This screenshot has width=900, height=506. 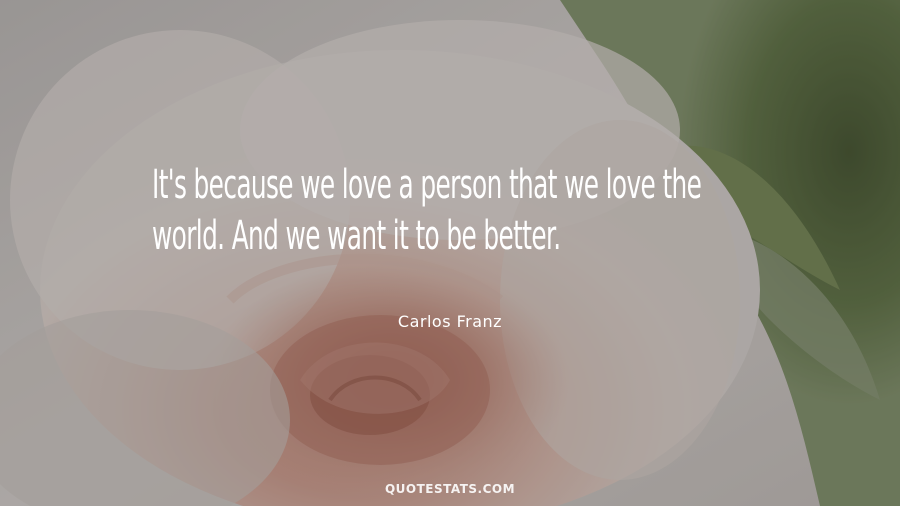 I want to click on quote-author: Carlos Franz, so click(x=450, y=321).